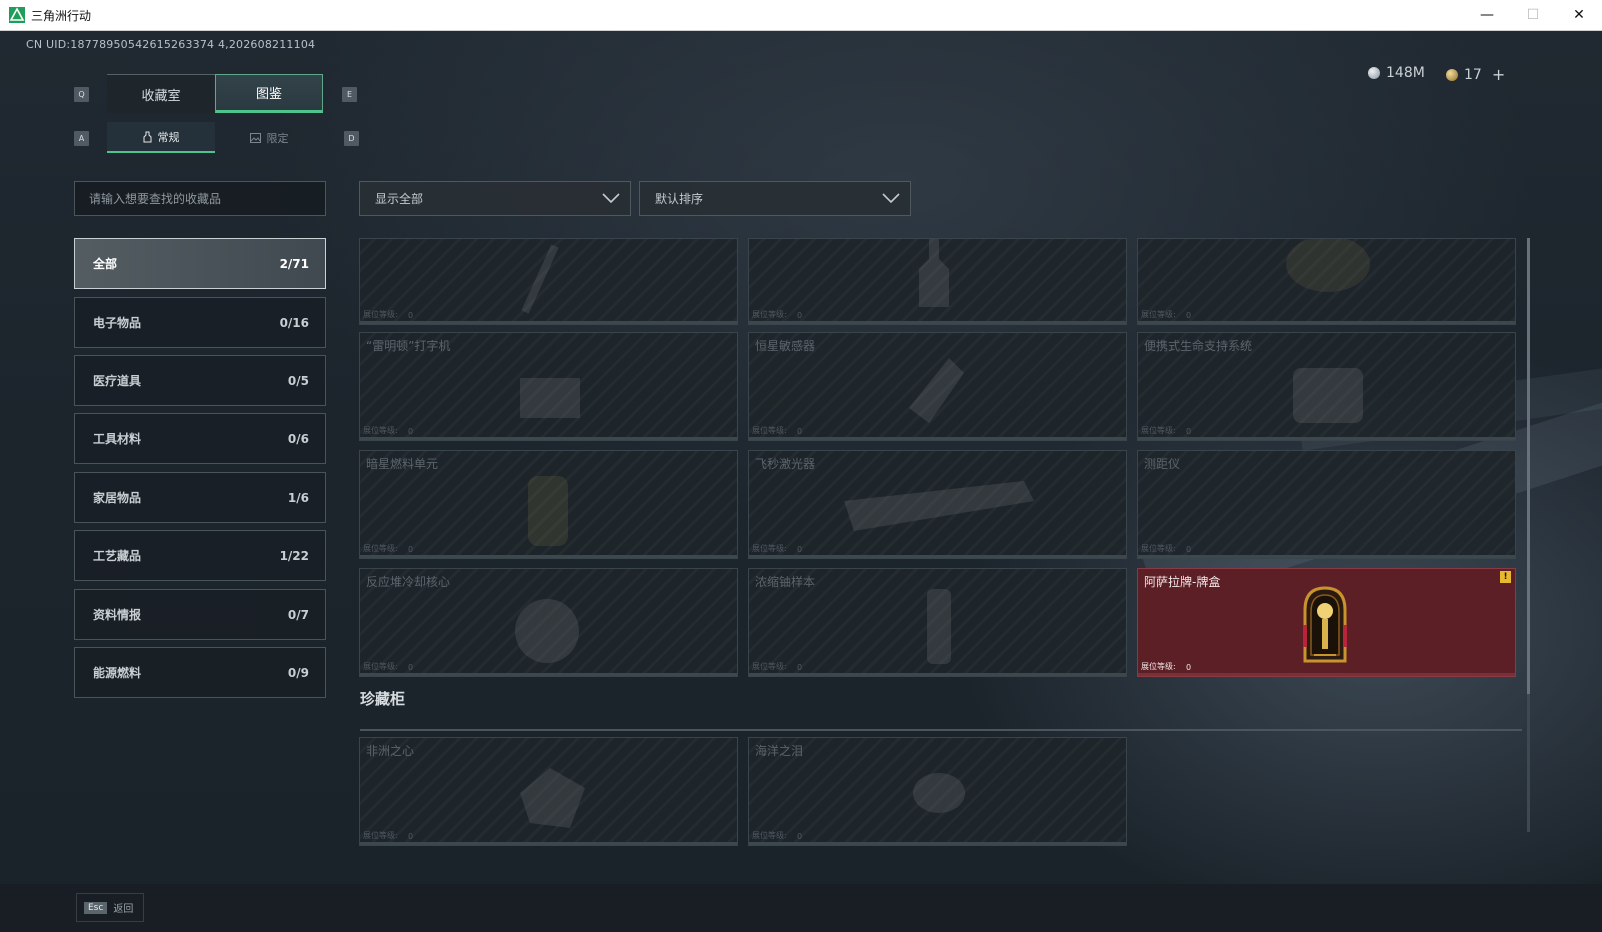 Image resolution: width=1602 pixels, height=932 pixels. Describe the element at coordinates (298, 497) in the screenshot. I see `category-count: 1/6` at that location.